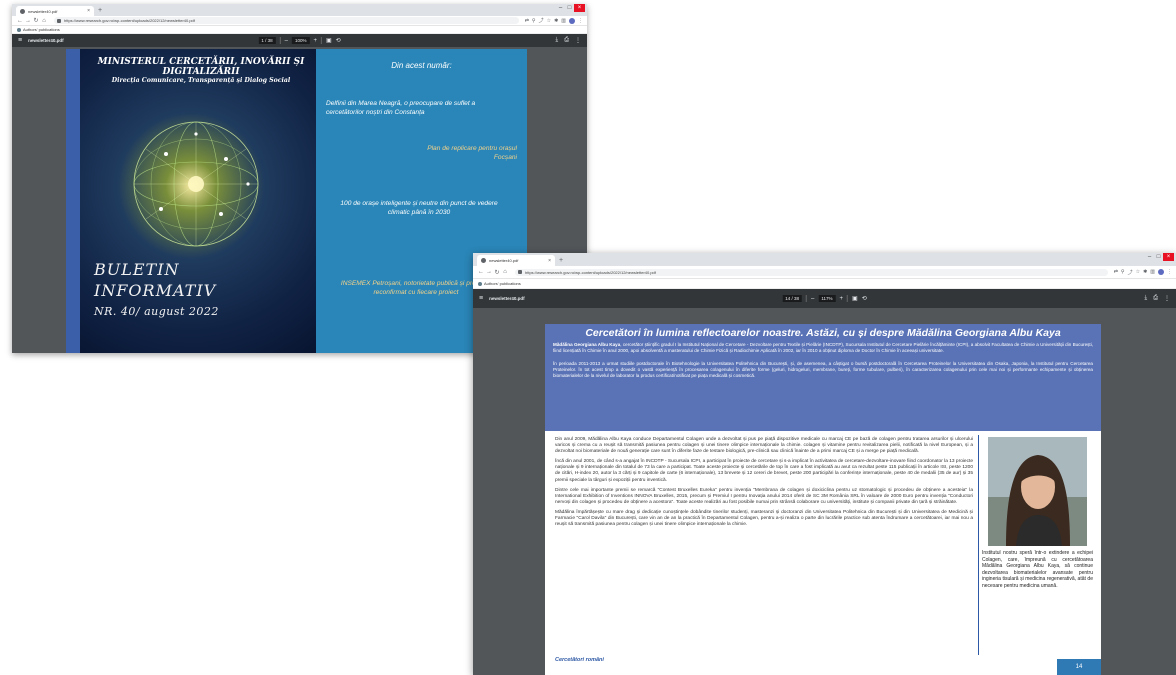 This screenshot has height=675, width=1176. What do you see at coordinates (201, 72) in the screenshot?
I see `ministry-line2: DIGITALIZĂRII` at bounding box center [201, 72].